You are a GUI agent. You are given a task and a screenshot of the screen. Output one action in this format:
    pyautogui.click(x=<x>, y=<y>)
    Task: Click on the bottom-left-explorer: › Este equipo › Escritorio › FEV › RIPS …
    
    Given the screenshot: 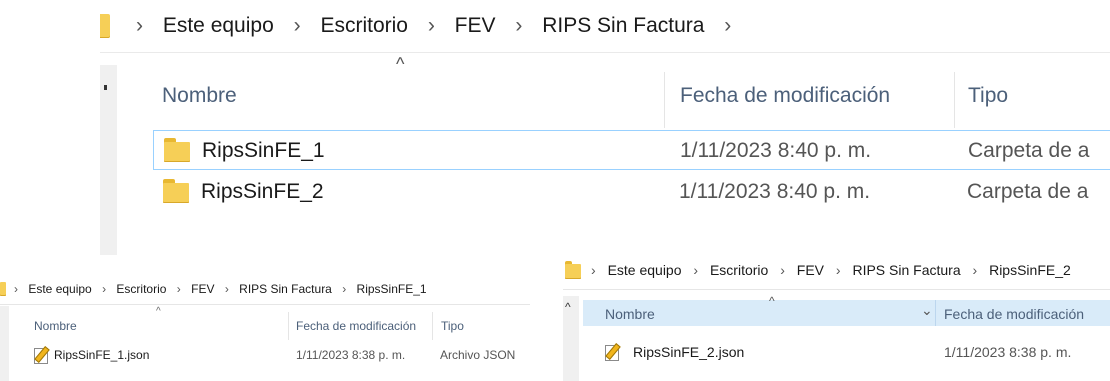 What is the action you would take?
    pyautogui.click(x=280, y=325)
    